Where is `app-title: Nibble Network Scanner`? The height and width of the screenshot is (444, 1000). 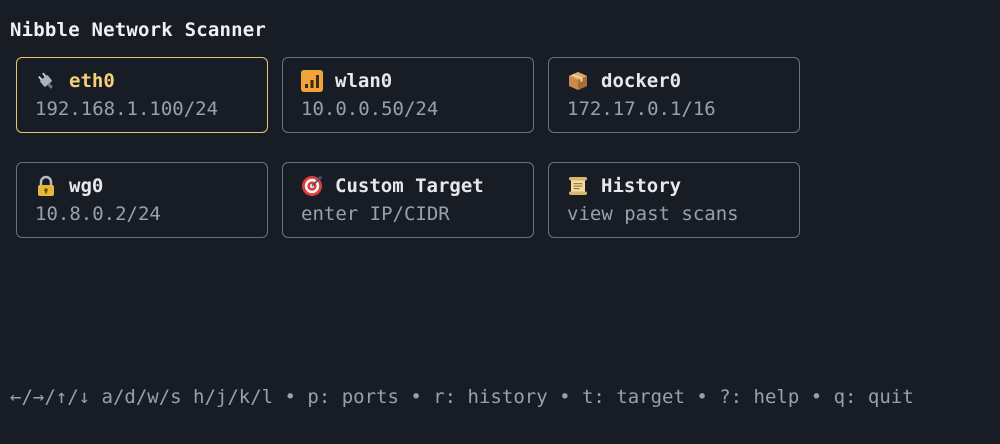
app-title: Nibble Network Scanner is located at coordinates (138, 30).